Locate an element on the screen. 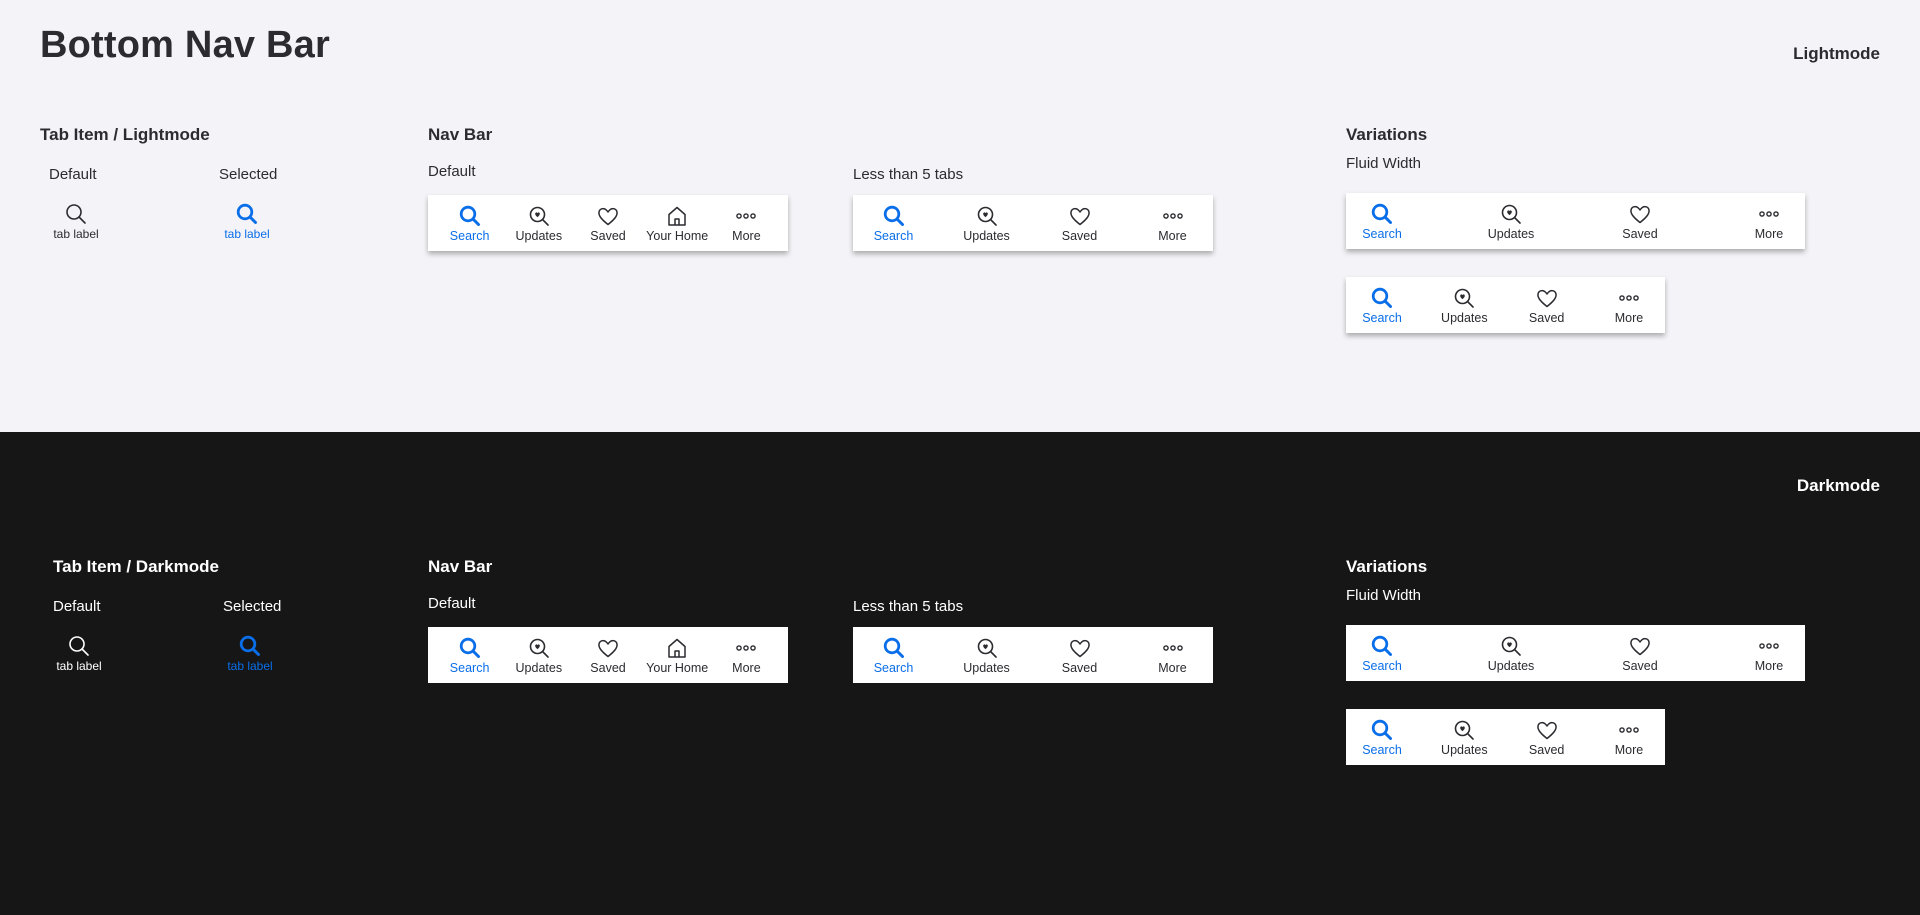 This screenshot has height=915, width=1920. nav-bar-default-caption: Default is located at coordinates (452, 603).